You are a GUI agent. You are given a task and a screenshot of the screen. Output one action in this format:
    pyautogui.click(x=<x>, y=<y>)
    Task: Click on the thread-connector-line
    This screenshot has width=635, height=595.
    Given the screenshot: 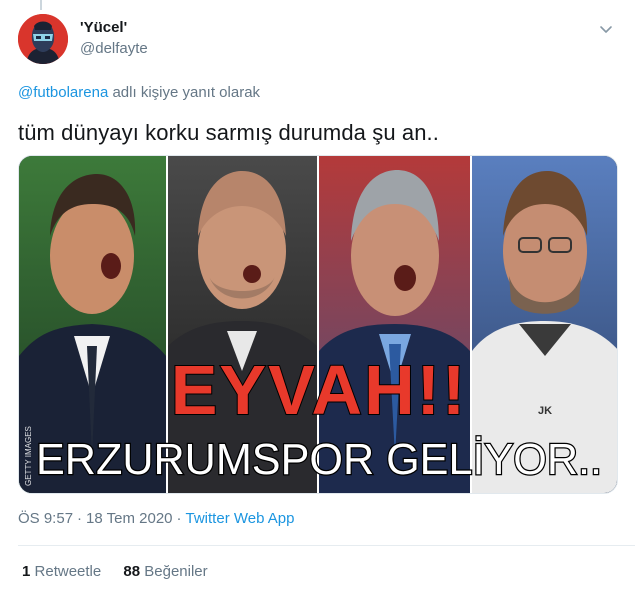 What is the action you would take?
    pyautogui.click(x=41, y=5)
    